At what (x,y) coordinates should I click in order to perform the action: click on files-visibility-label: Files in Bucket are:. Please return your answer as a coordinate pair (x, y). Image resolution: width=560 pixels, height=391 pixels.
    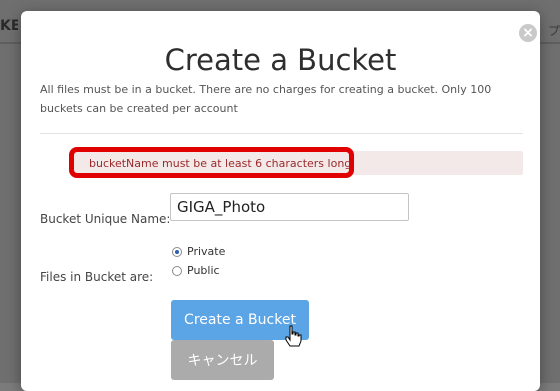
    Looking at the image, I should click on (97, 277).